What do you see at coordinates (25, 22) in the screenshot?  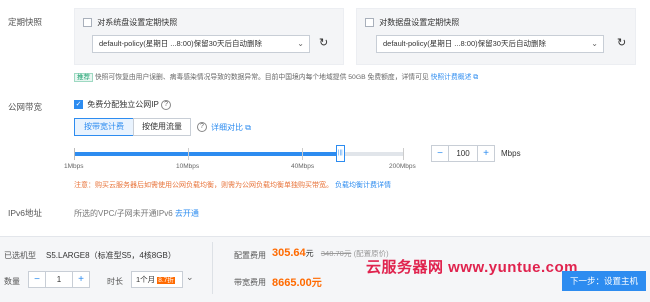 I see `snapshot-label: 定期快照` at bounding box center [25, 22].